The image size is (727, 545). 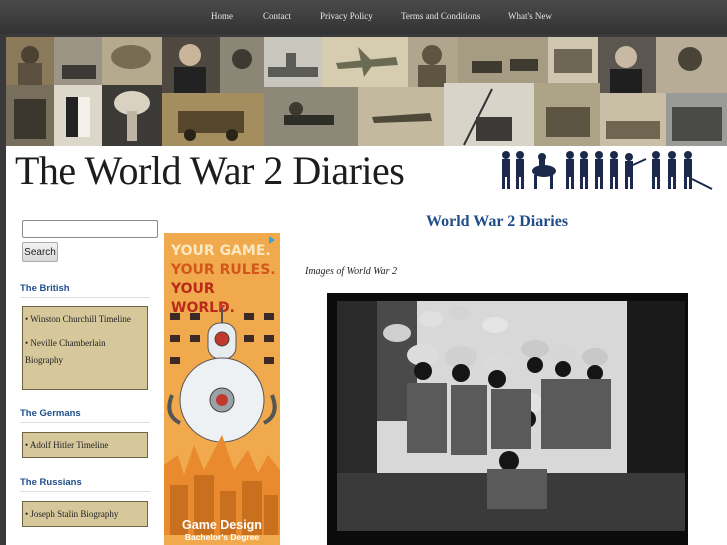 I want to click on collage-photo-soldier-helmet, so click(x=242, y=65).